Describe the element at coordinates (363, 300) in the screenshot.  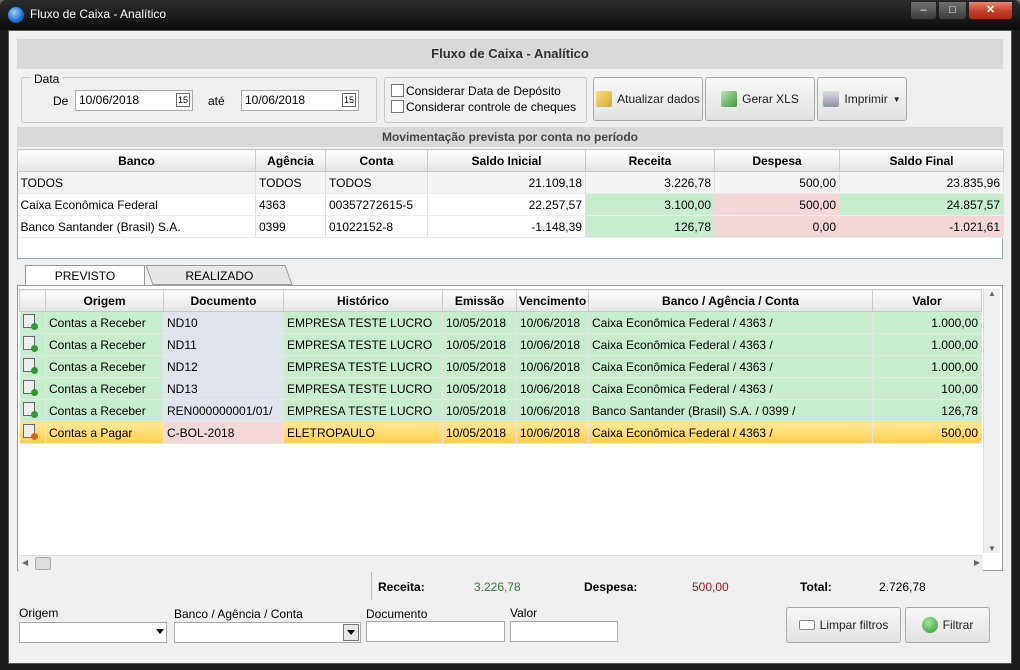
I see `col-header: Histórico` at that location.